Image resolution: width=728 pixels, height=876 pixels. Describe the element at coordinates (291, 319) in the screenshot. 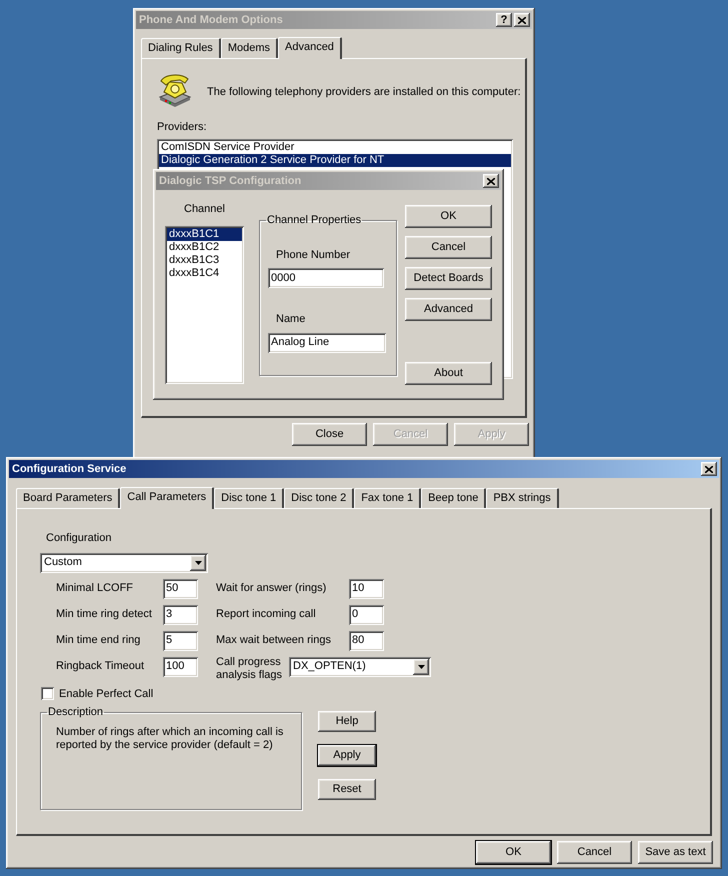

I see `field-label: Name` at that location.